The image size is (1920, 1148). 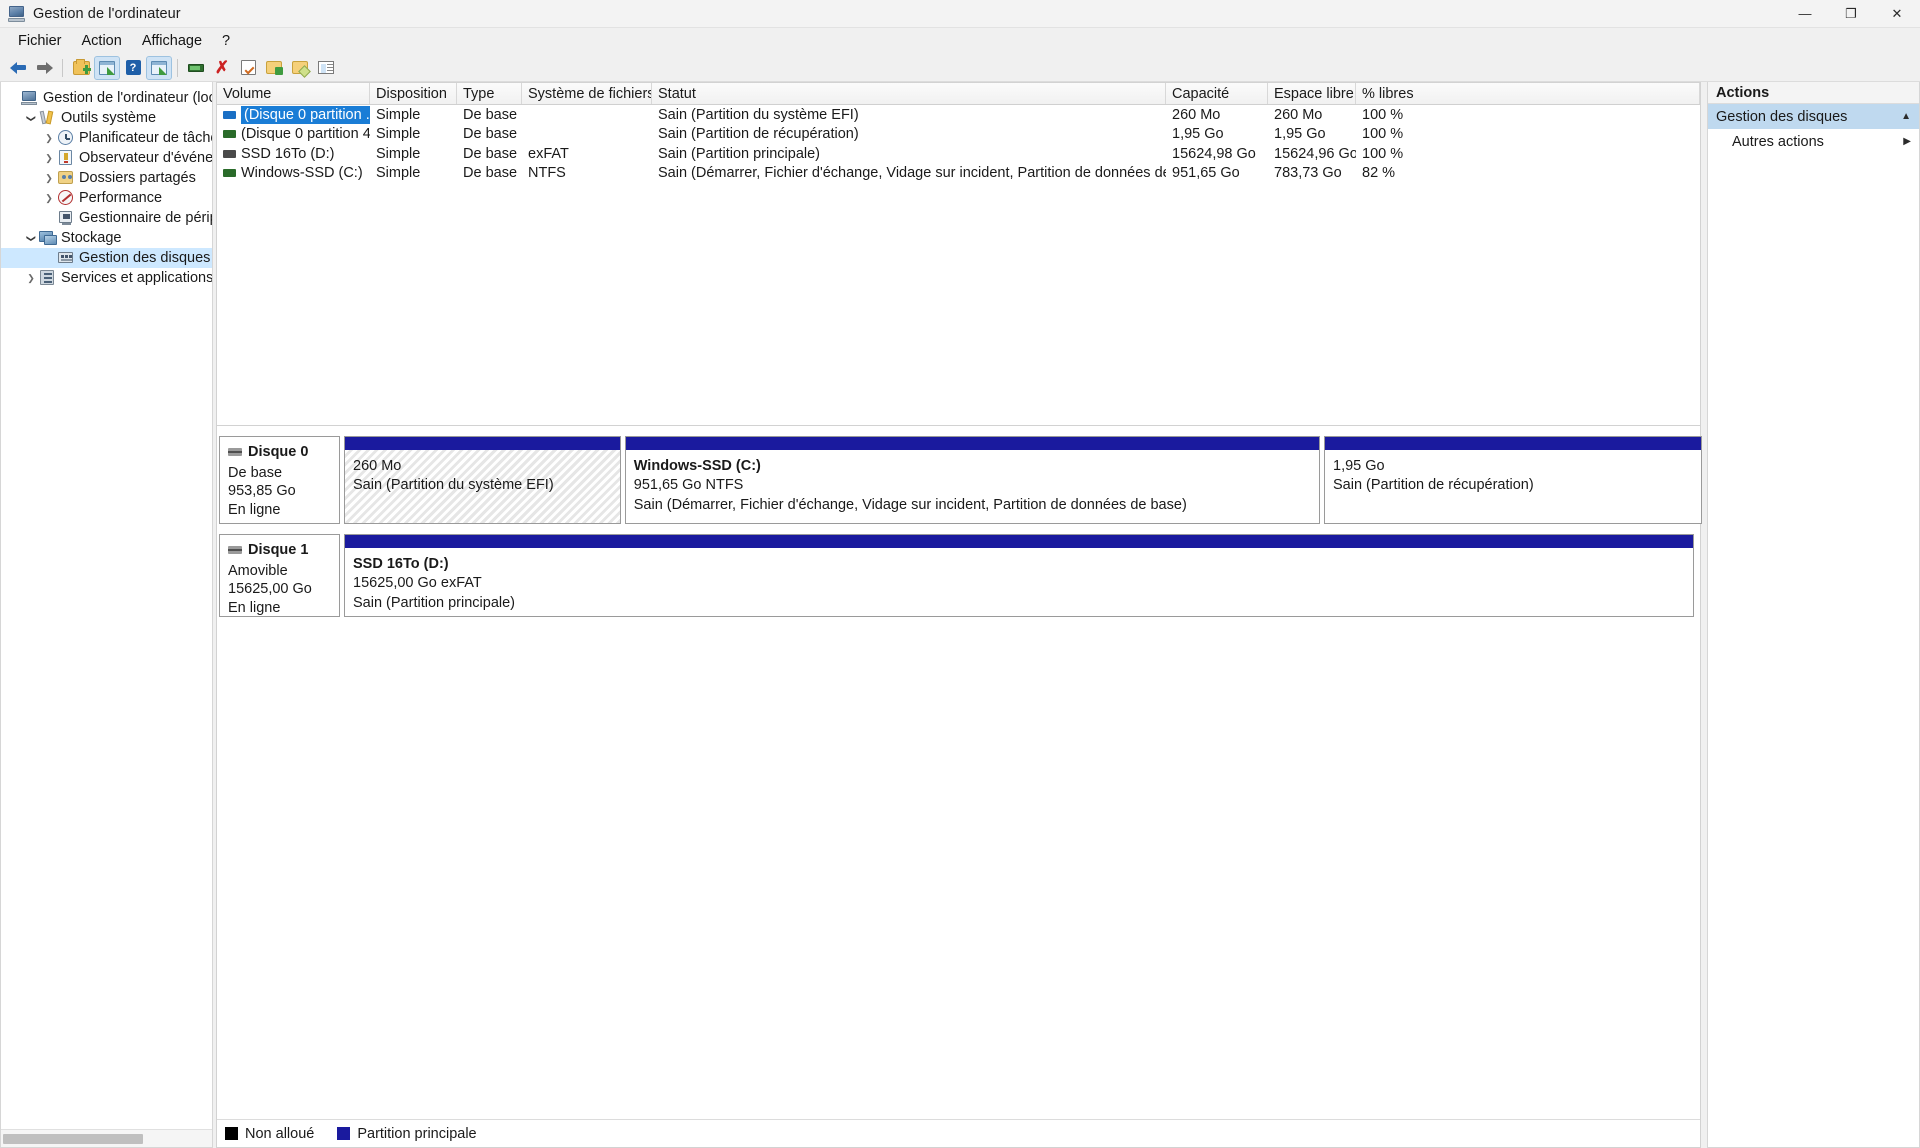 What do you see at coordinates (48, 278) in the screenshot?
I see `services-icon` at bounding box center [48, 278].